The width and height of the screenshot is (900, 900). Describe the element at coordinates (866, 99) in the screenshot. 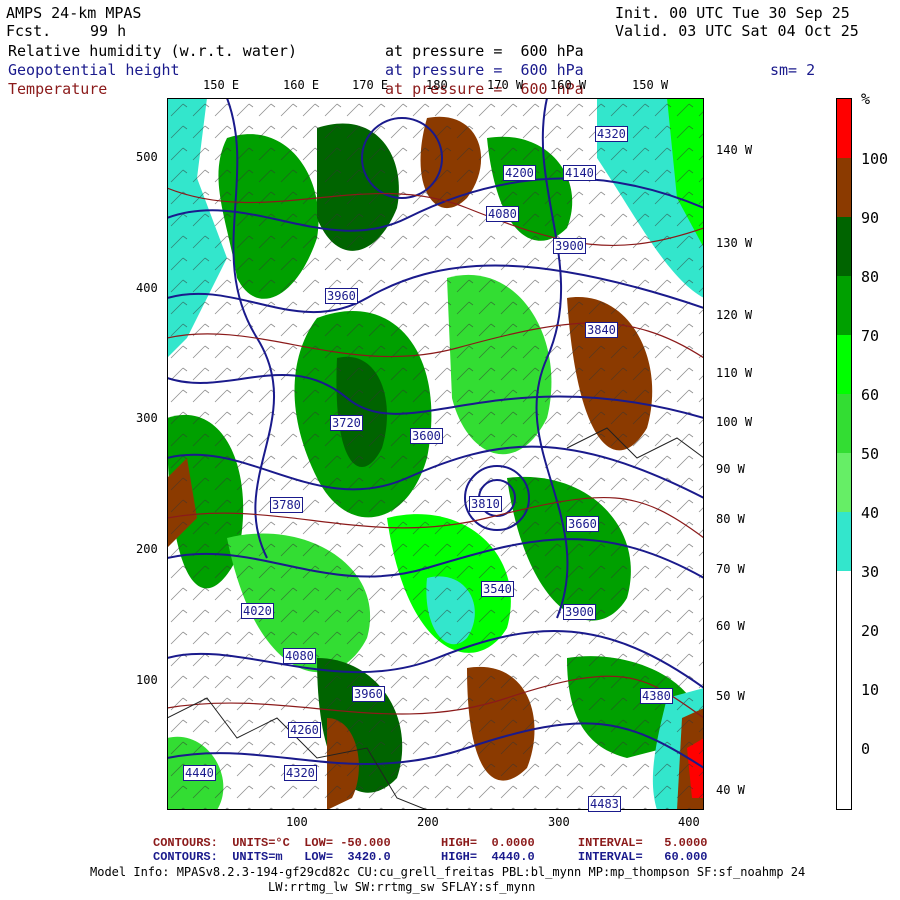

I see `colorbar-unit: %` at that location.